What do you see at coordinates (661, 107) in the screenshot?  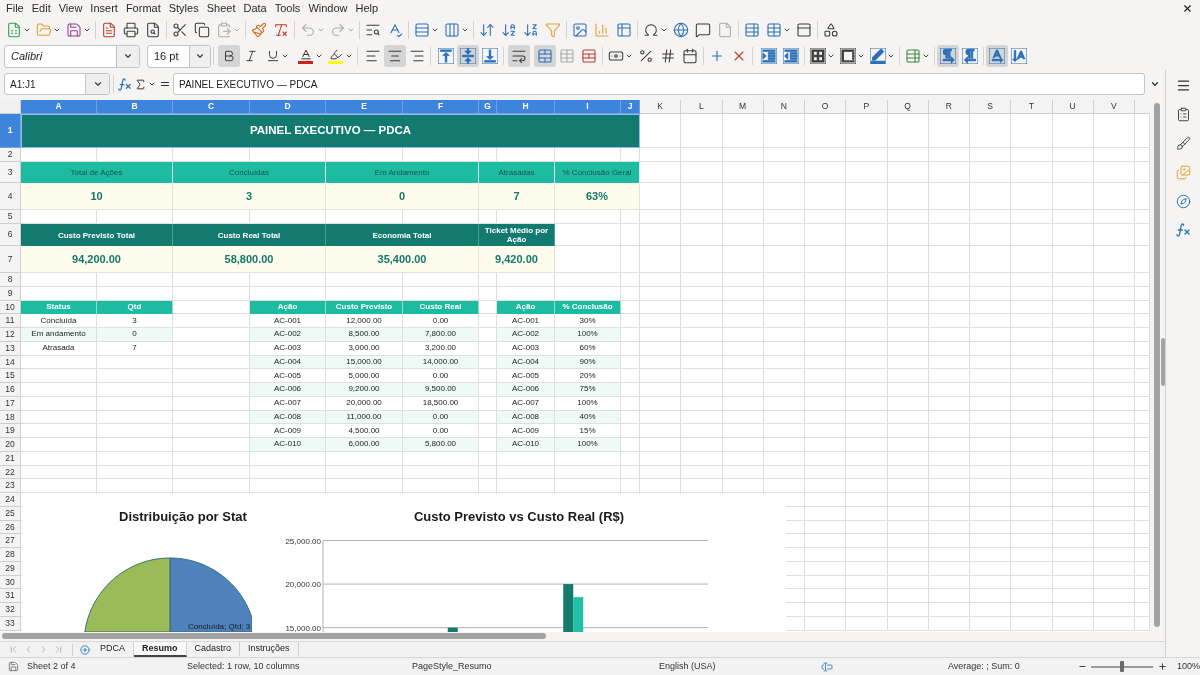 I see `column-header: K` at bounding box center [661, 107].